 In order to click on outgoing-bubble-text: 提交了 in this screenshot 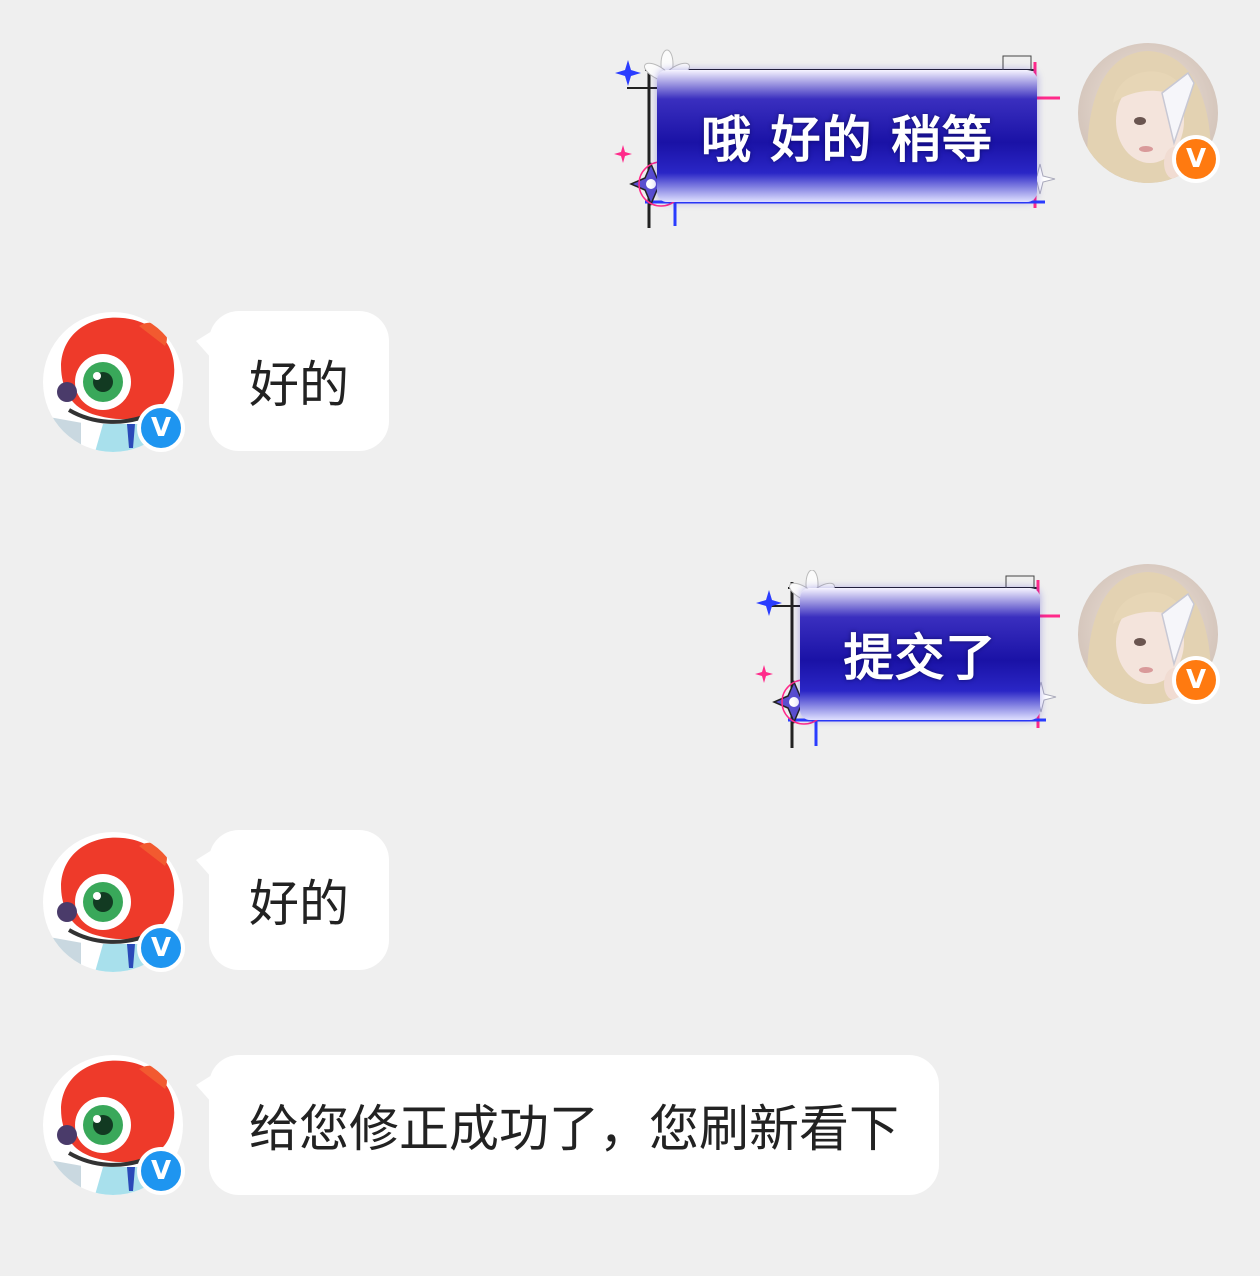, I will do `click(920, 654)`.